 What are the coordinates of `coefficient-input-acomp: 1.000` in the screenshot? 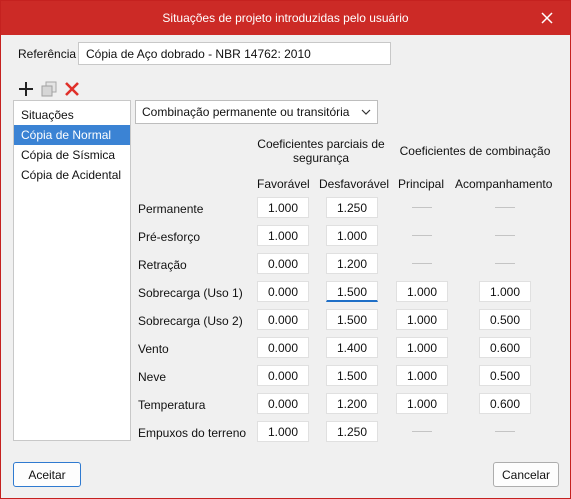 It's located at (505, 291).